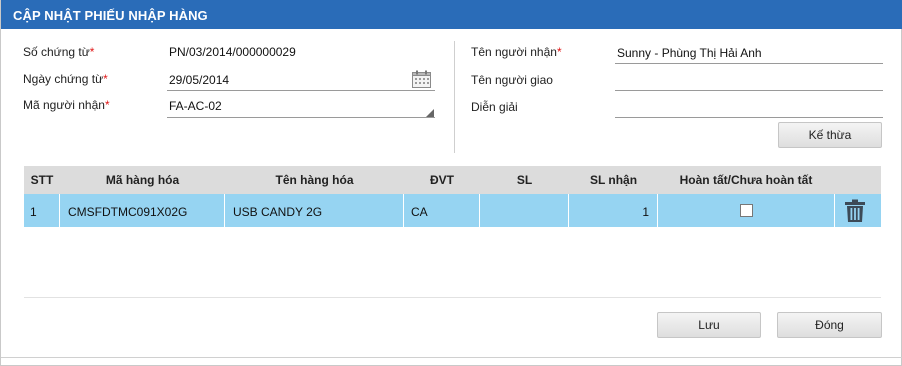 The image size is (902, 366). Describe the element at coordinates (430, 113) in the screenshot. I see `dropdown-corner-icon` at that location.